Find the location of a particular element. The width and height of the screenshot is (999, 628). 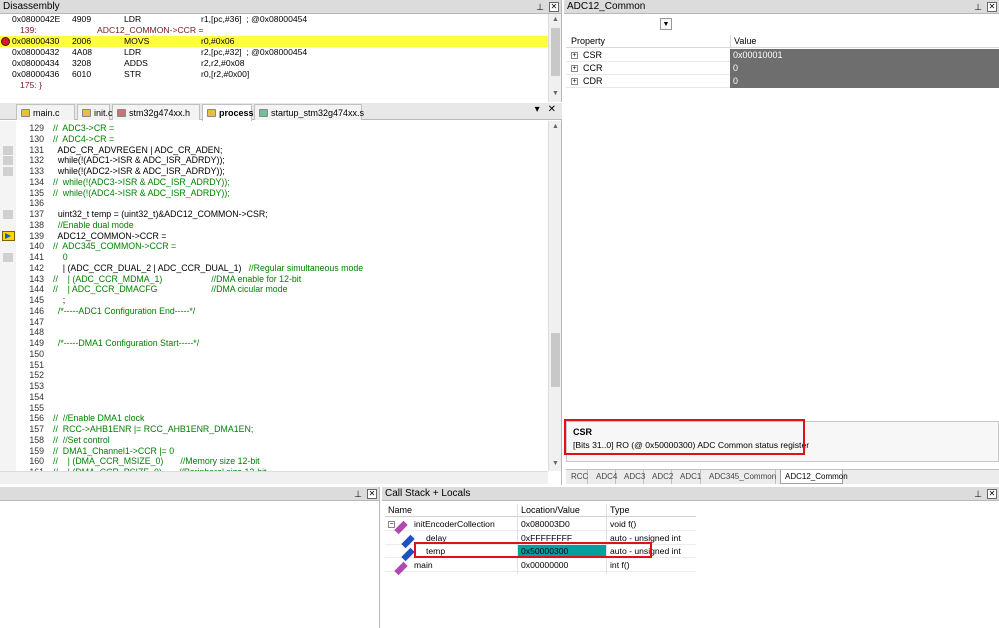

disassembly-line: 0x08000430 2006 MOVS r0,#0x06 is located at coordinates (274, 41).